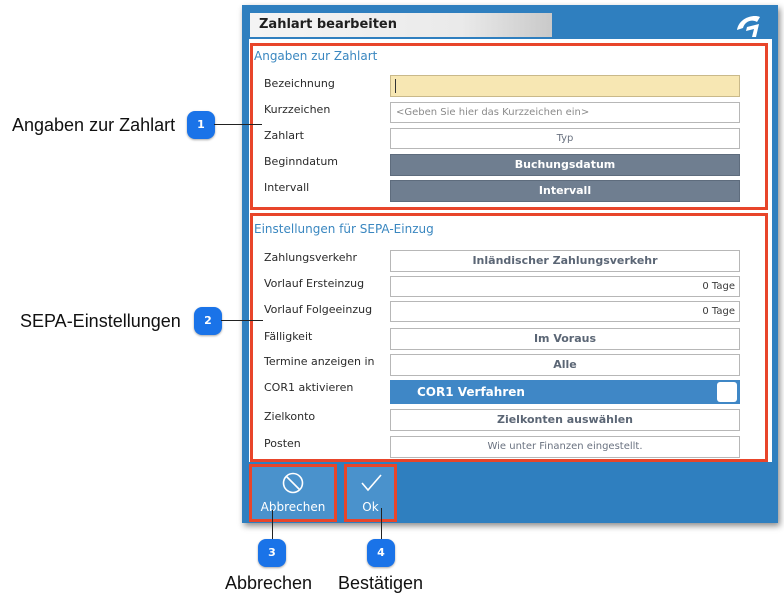 This screenshot has height=610, width=784. Describe the element at coordinates (381, 553) in the screenshot. I see `callout-badge-4: 4` at that location.